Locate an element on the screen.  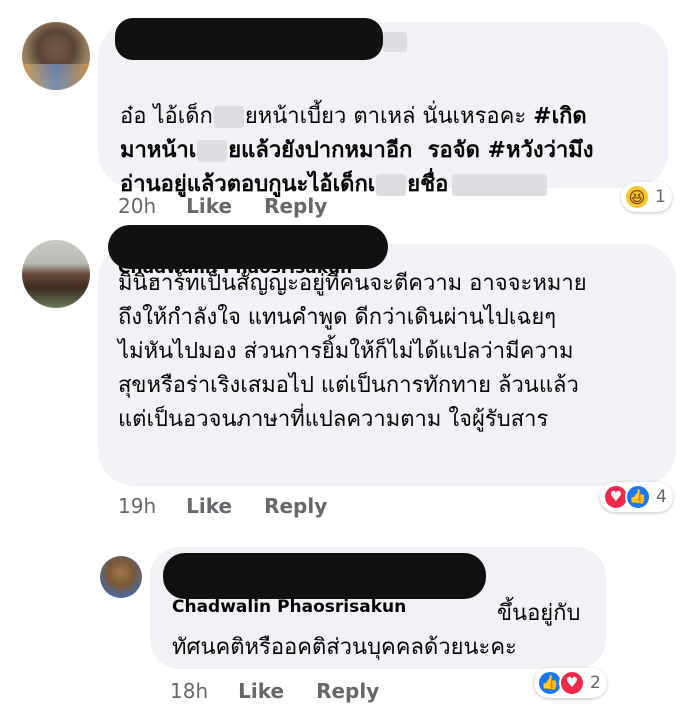
comment-actions: 20h Like Reply is located at coordinates (238, 206).